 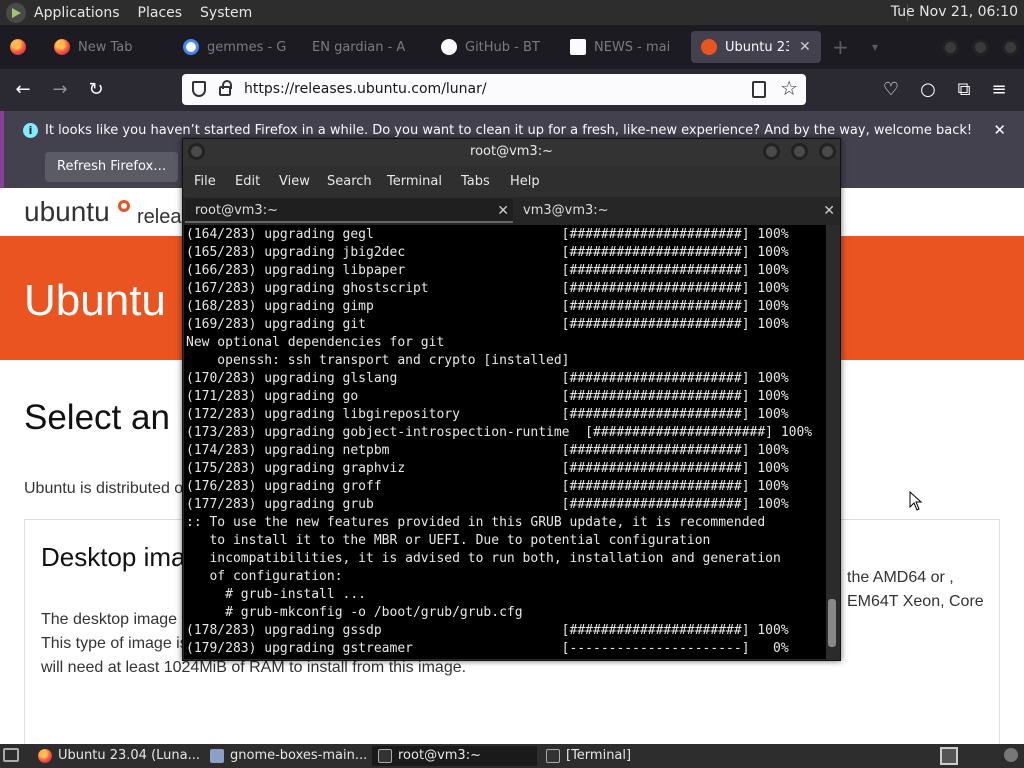 What do you see at coordinates (756, 47) in the screenshot?
I see `tab-ubuntu: Ubuntu 23.0 ✕` at bounding box center [756, 47].